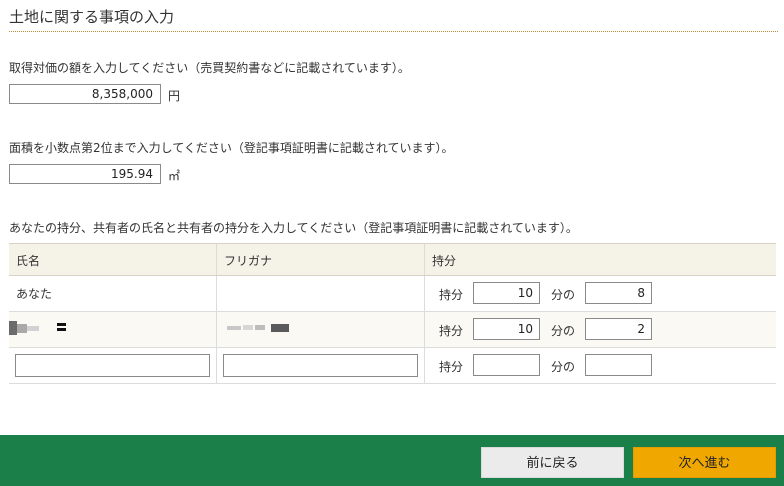 This screenshot has width=784, height=486. Describe the element at coordinates (37, 328) in the screenshot. I see `redacted-name-image` at that location.